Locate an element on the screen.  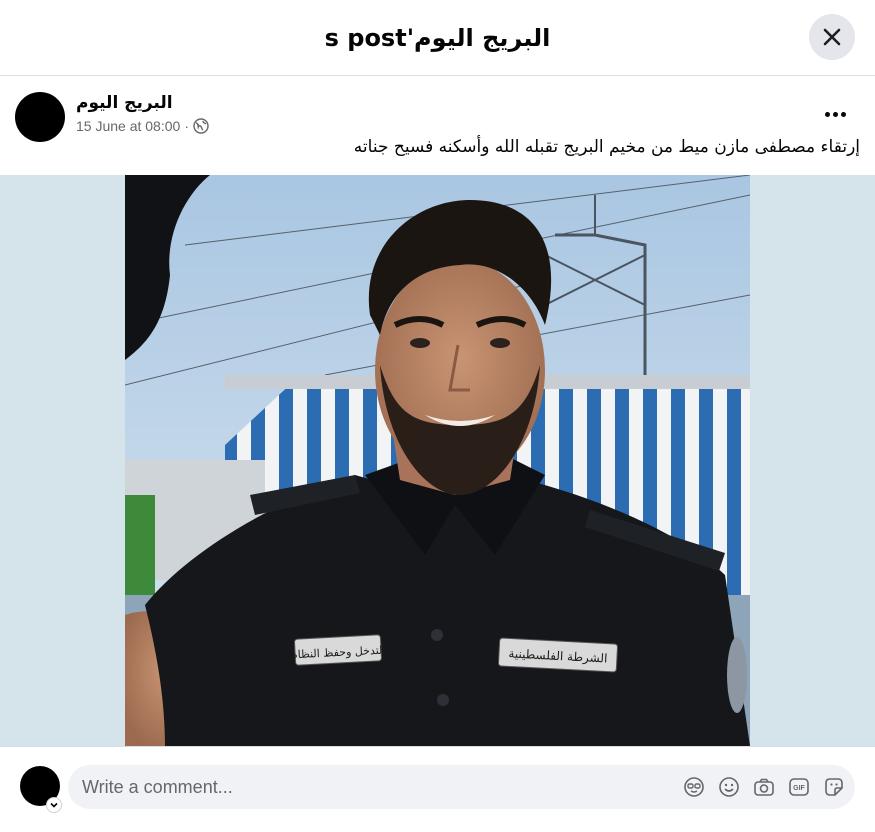
comment-tools: GIF is located at coordinates (764, 787).